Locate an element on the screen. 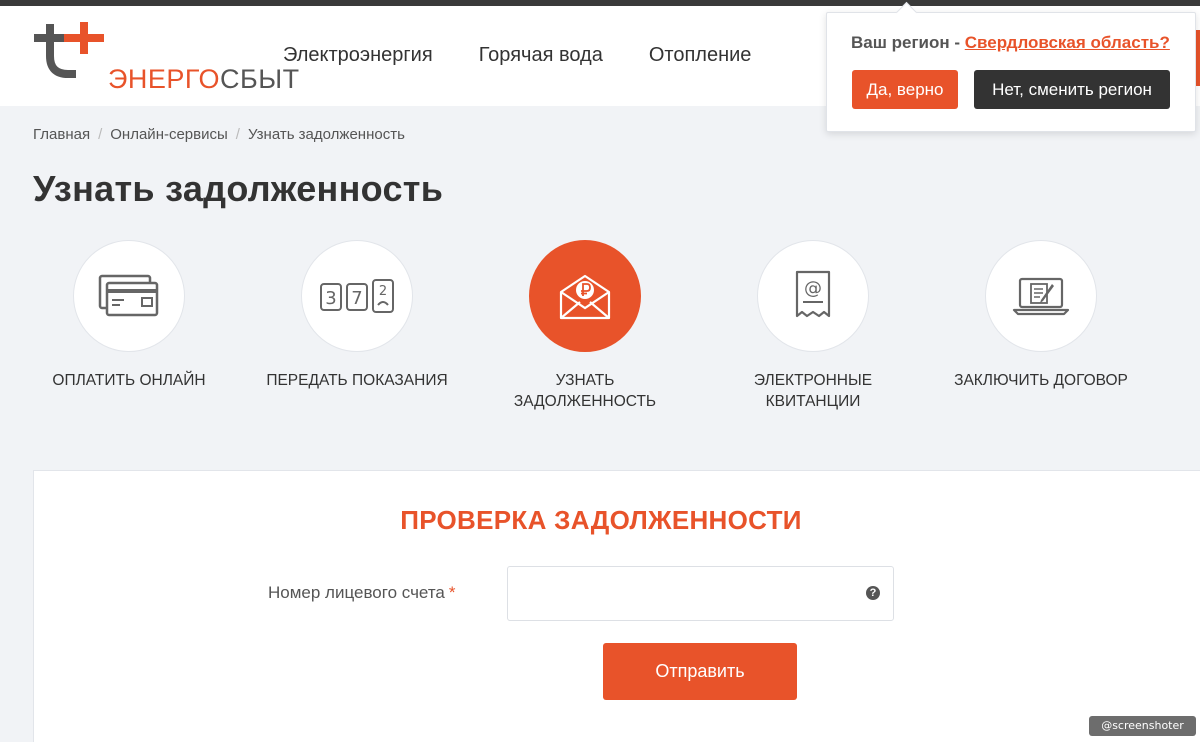 The width and height of the screenshot is (1200, 742). breadcrumb-home: Главная is located at coordinates (61, 134).